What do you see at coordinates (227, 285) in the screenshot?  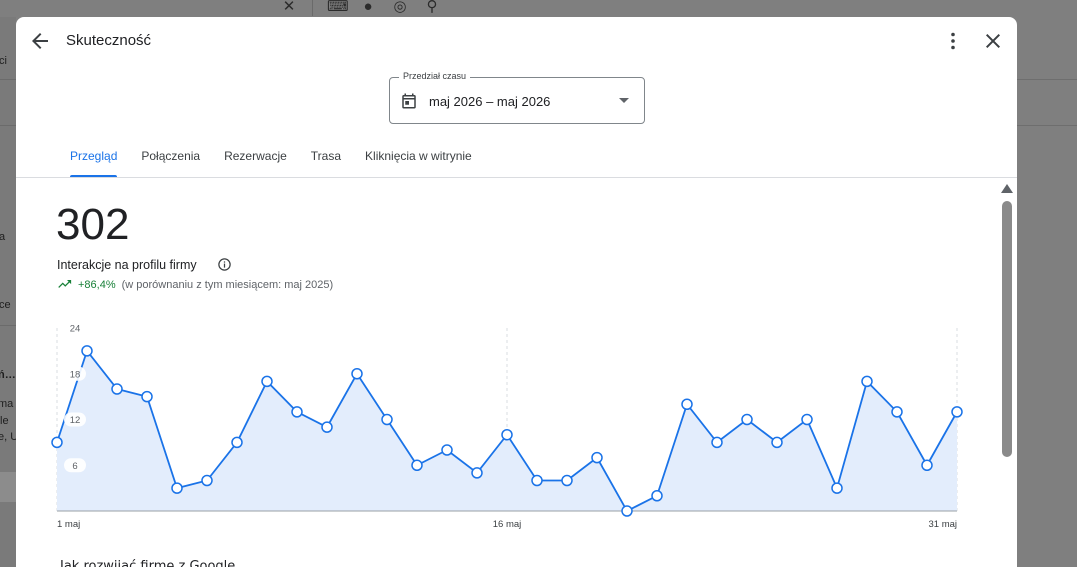 I see `trend-comparison: (w porównaniu z tym miesiącem: maj 2025)` at bounding box center [227, 285].